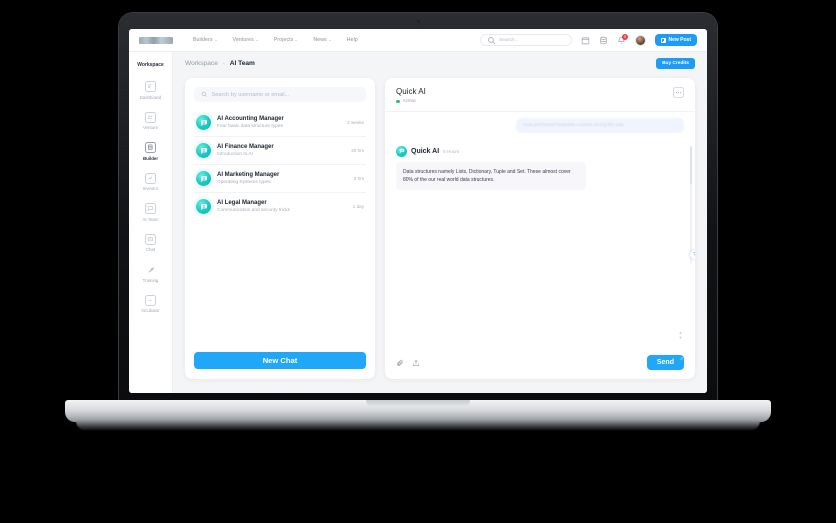  I want to click on nav-item-projects: Projects, so click(286, 40).